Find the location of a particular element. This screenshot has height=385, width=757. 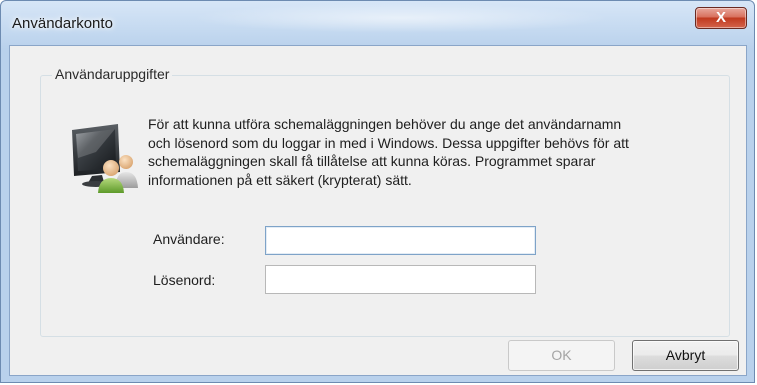

username-field is located at coordinates (400, 240).